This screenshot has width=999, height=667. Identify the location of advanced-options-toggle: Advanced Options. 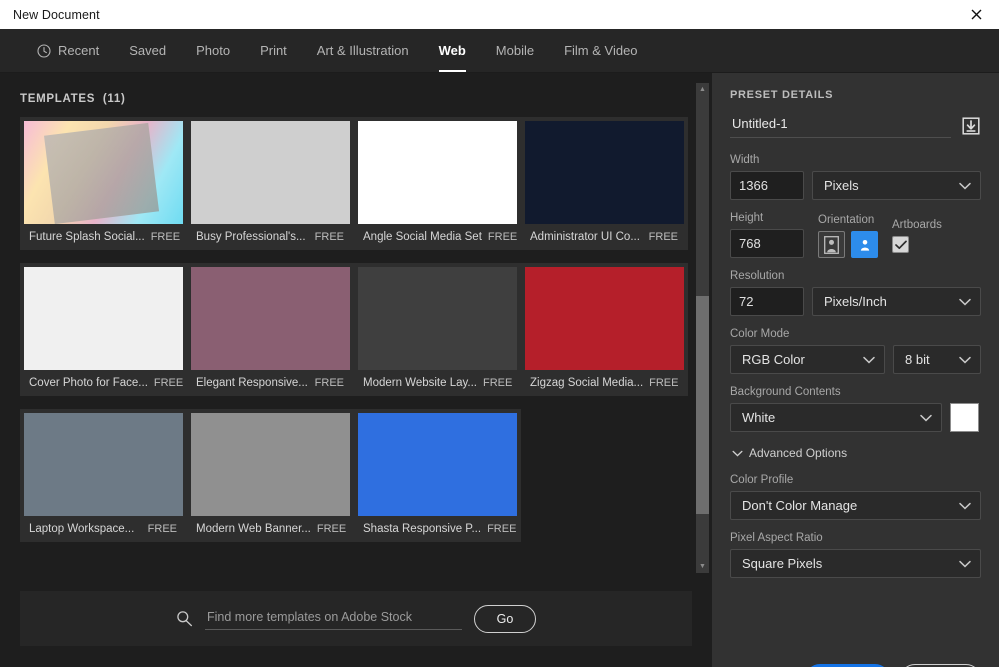
(856, 453).